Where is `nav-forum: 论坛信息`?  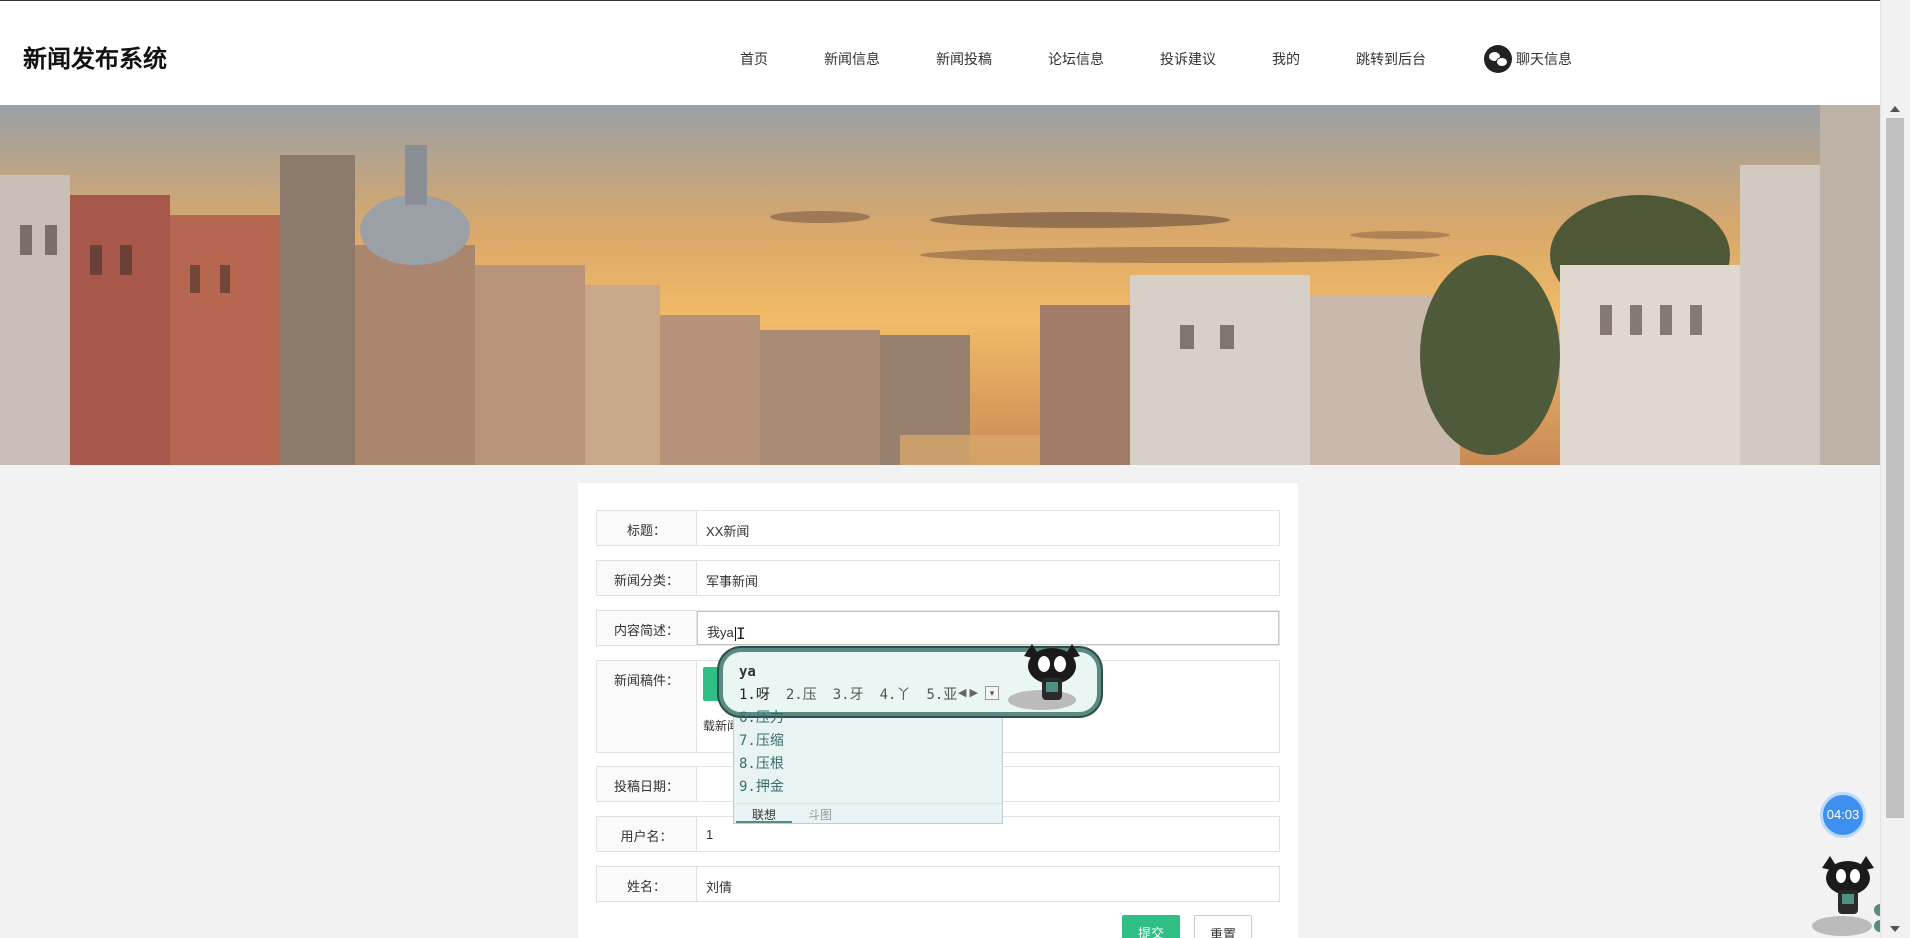 nav-forum: 论坛信息 is located at coordinates (1076, 59).